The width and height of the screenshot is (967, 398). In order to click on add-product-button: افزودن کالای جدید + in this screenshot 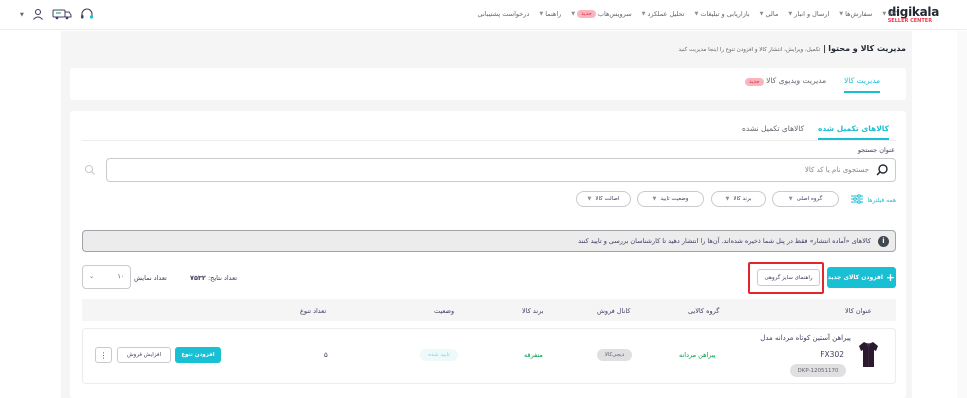, I will do `click(861, 277)`.